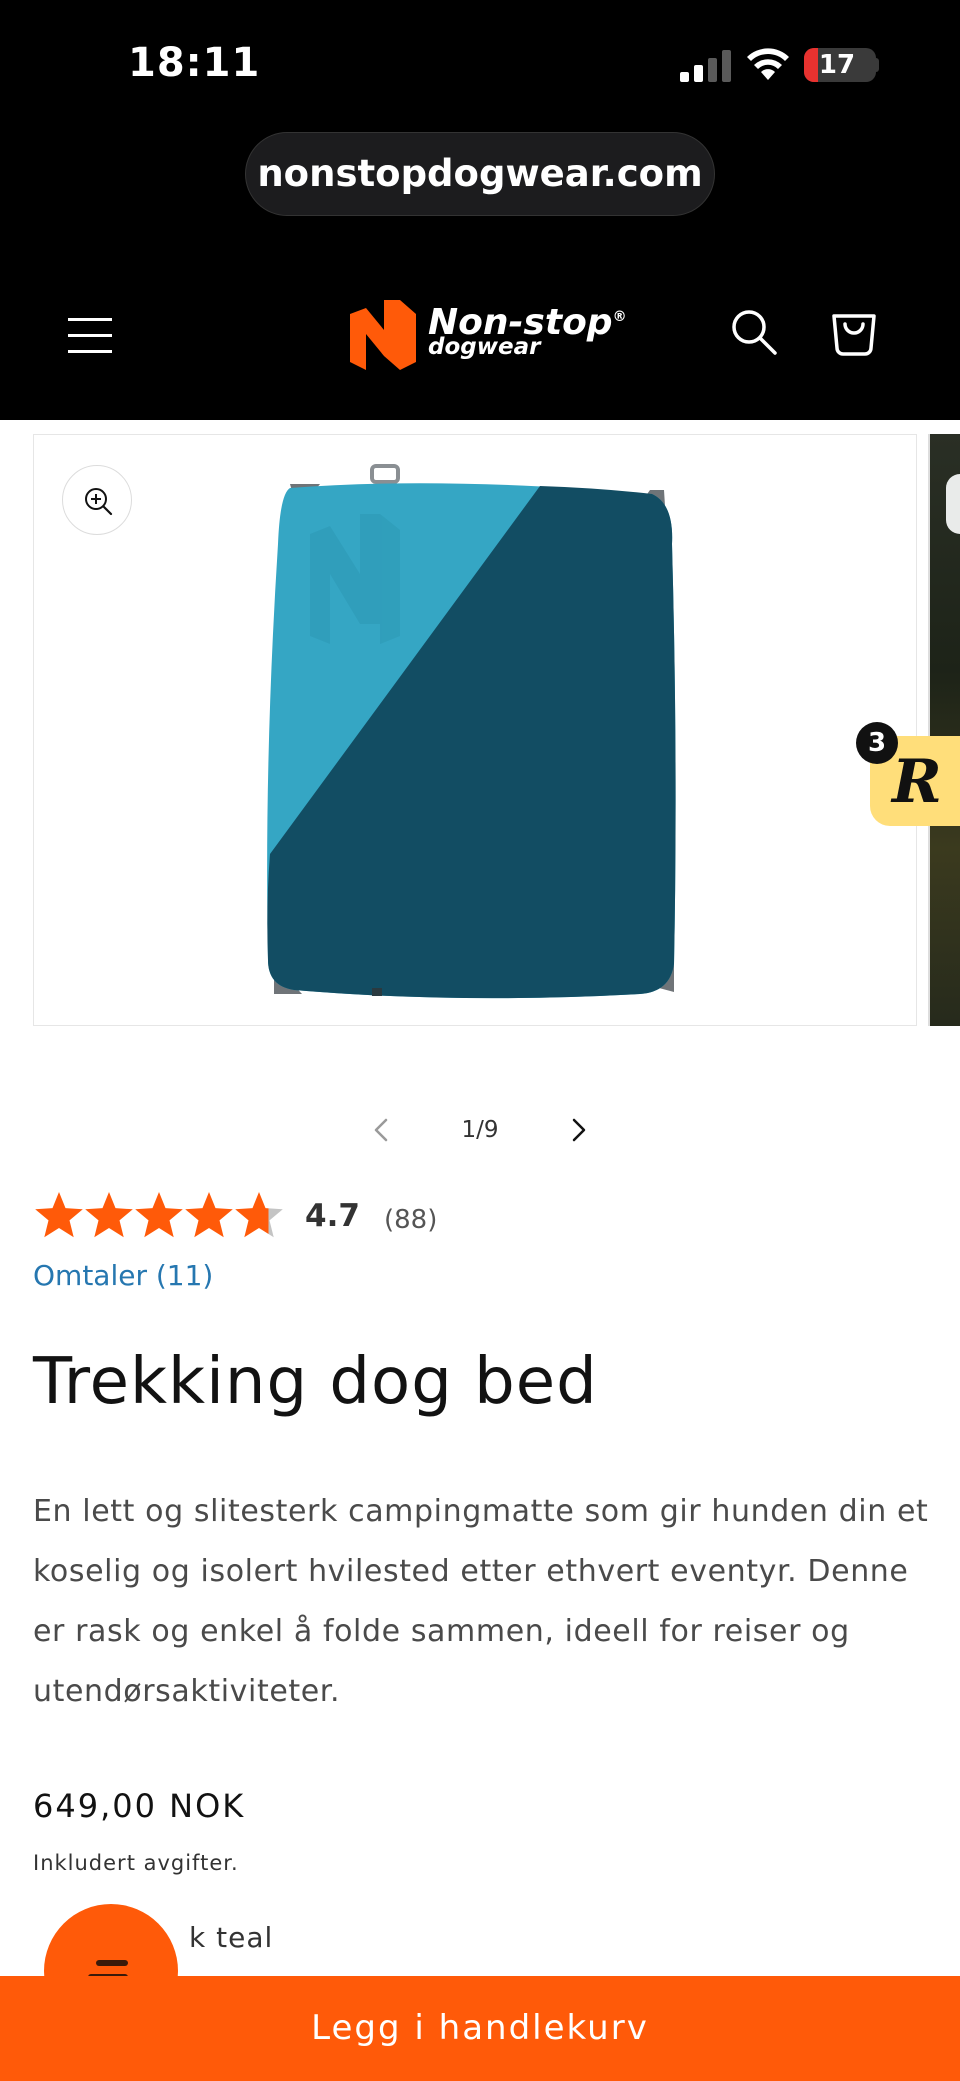 The height and width of the screenshot is (2081, 960). Describe the element at coordinates (123, 1276) in the screenshot. I see `reviews-link: Omtaler (11)` at that location.